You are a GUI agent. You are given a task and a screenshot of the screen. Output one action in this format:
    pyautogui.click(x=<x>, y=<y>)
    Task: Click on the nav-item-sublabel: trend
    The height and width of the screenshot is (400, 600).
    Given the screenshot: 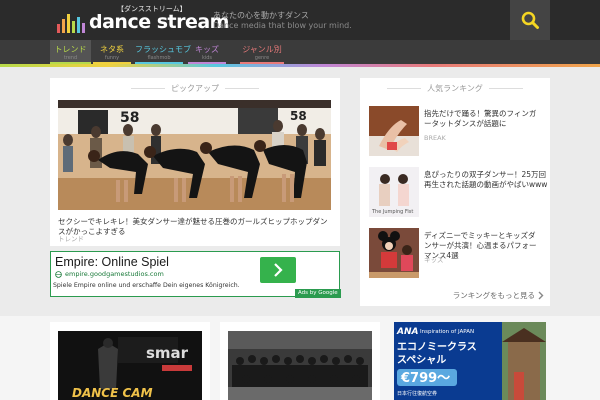 What is the action you would take?
    pyautogui.click(x=70, y=58)
    